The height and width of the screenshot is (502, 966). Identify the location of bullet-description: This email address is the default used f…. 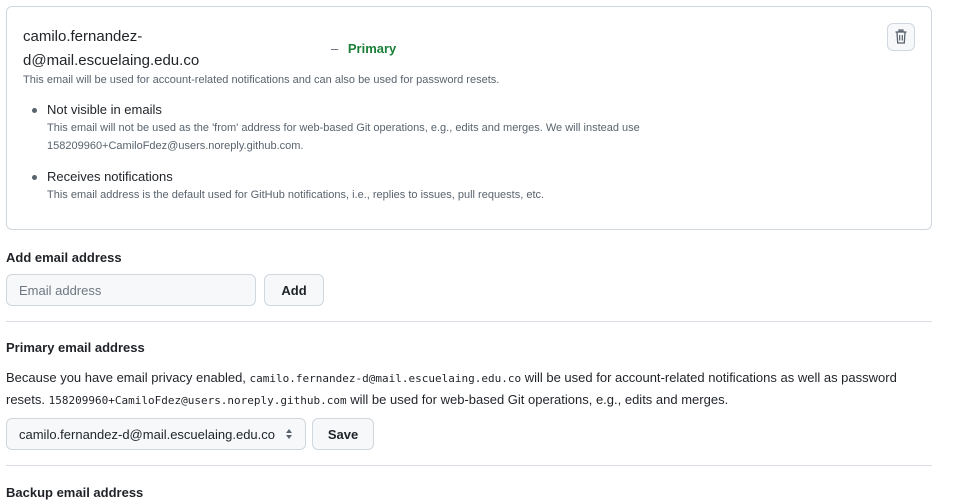
(296, 195).